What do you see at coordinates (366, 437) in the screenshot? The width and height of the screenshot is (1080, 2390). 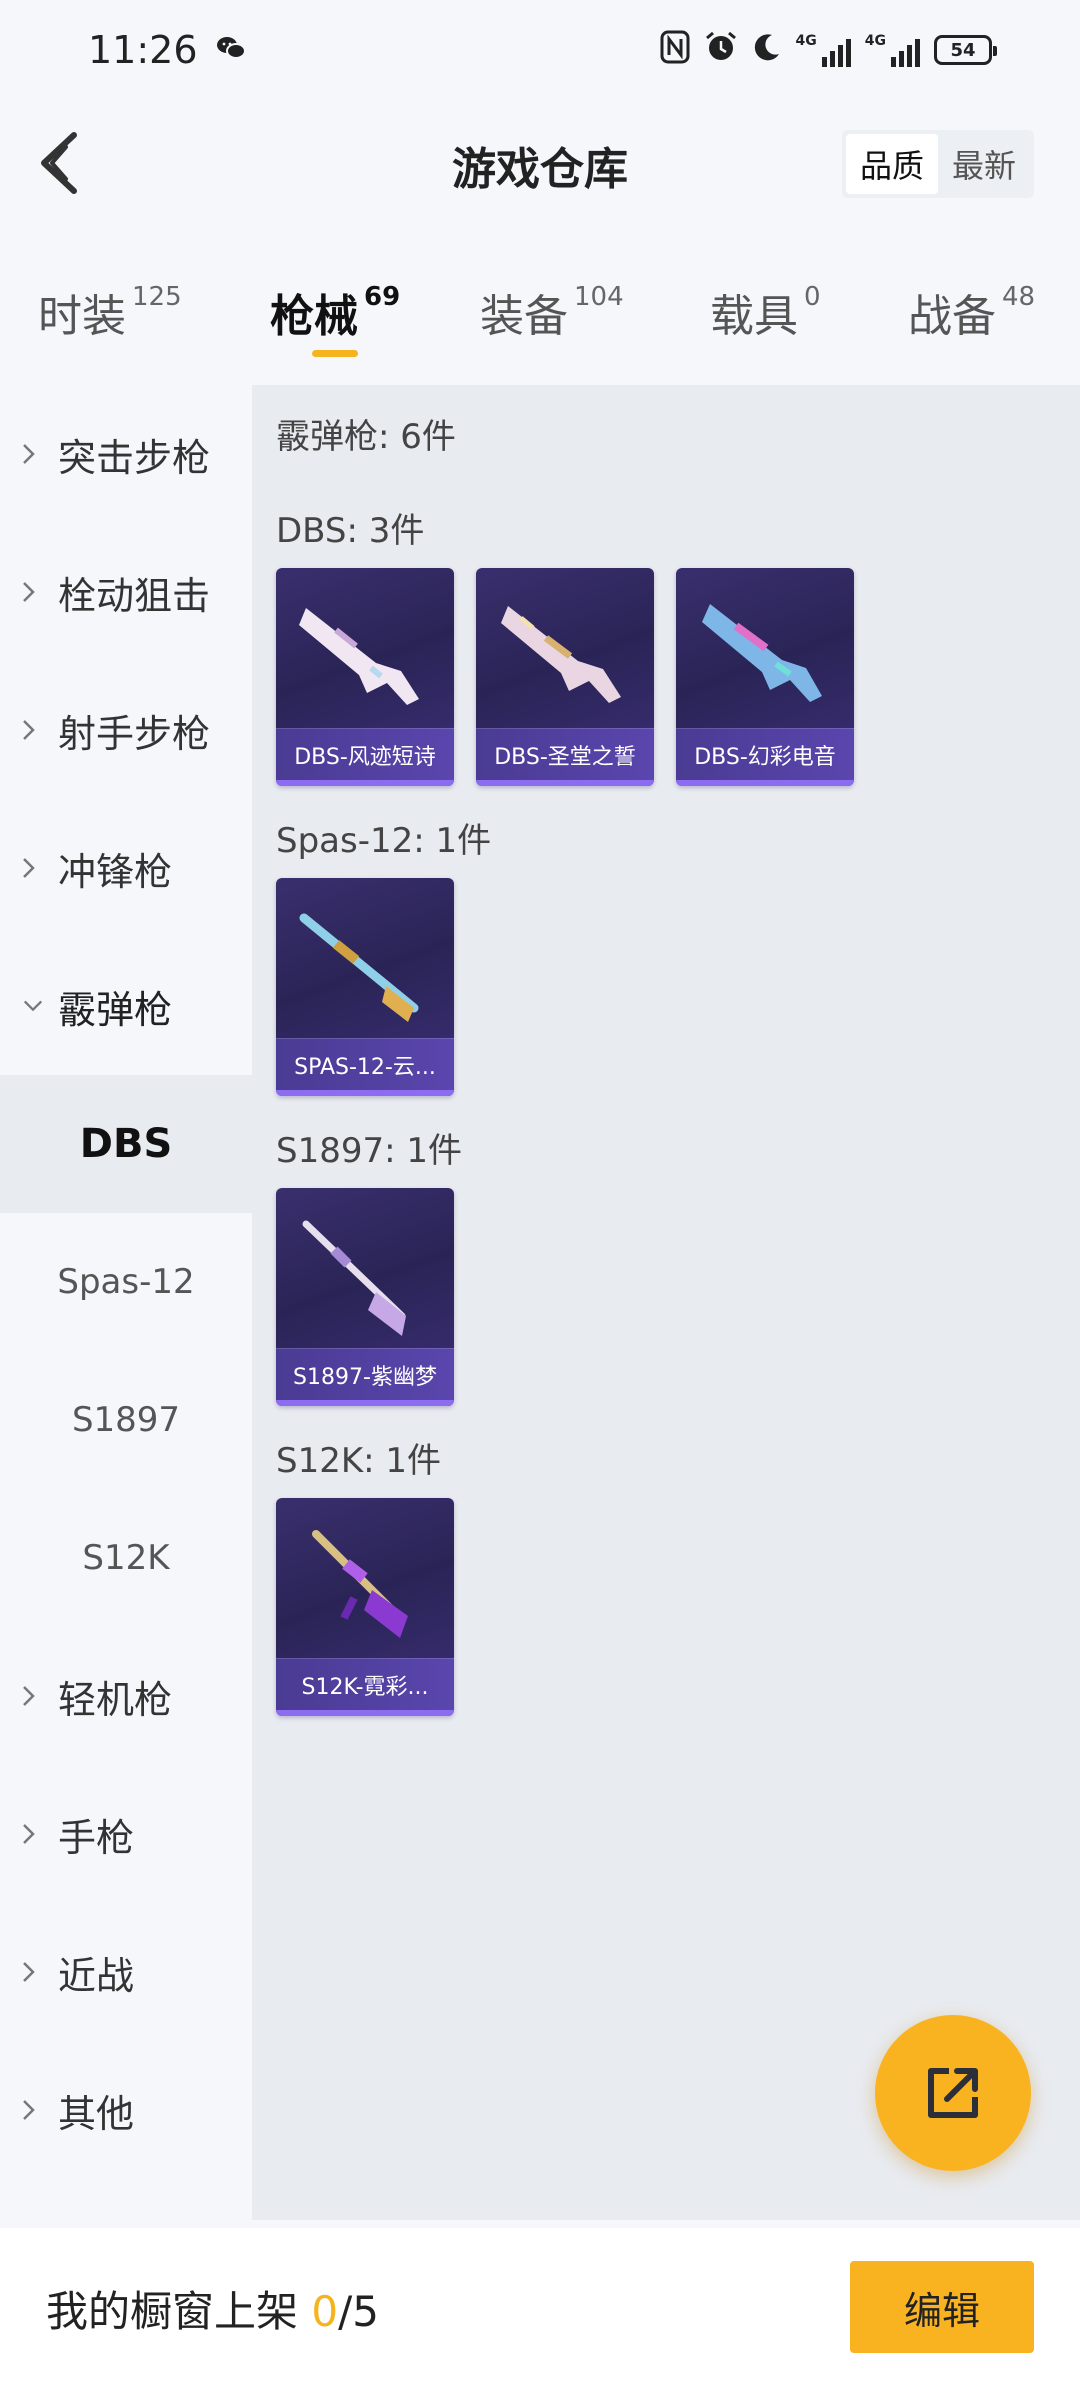 I see `category-summary: 霰弹枪: 6件` at bounding box center [366, 437].